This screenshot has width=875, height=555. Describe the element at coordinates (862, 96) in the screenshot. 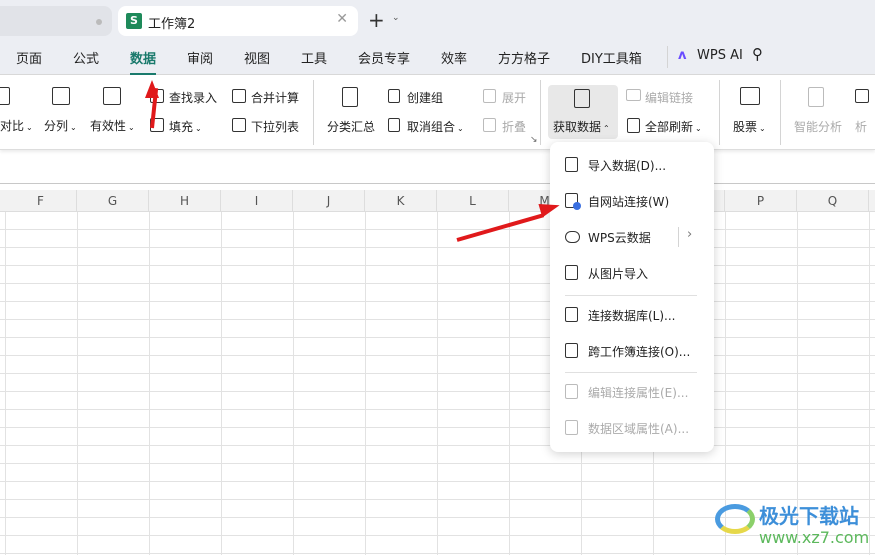

I see `tool-icon` at that location.